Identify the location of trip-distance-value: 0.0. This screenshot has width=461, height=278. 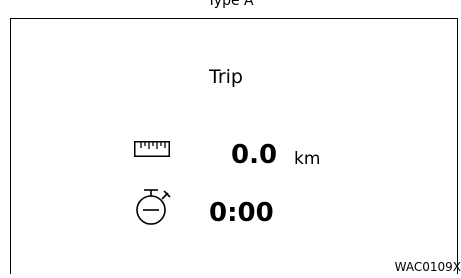
(254, 155).